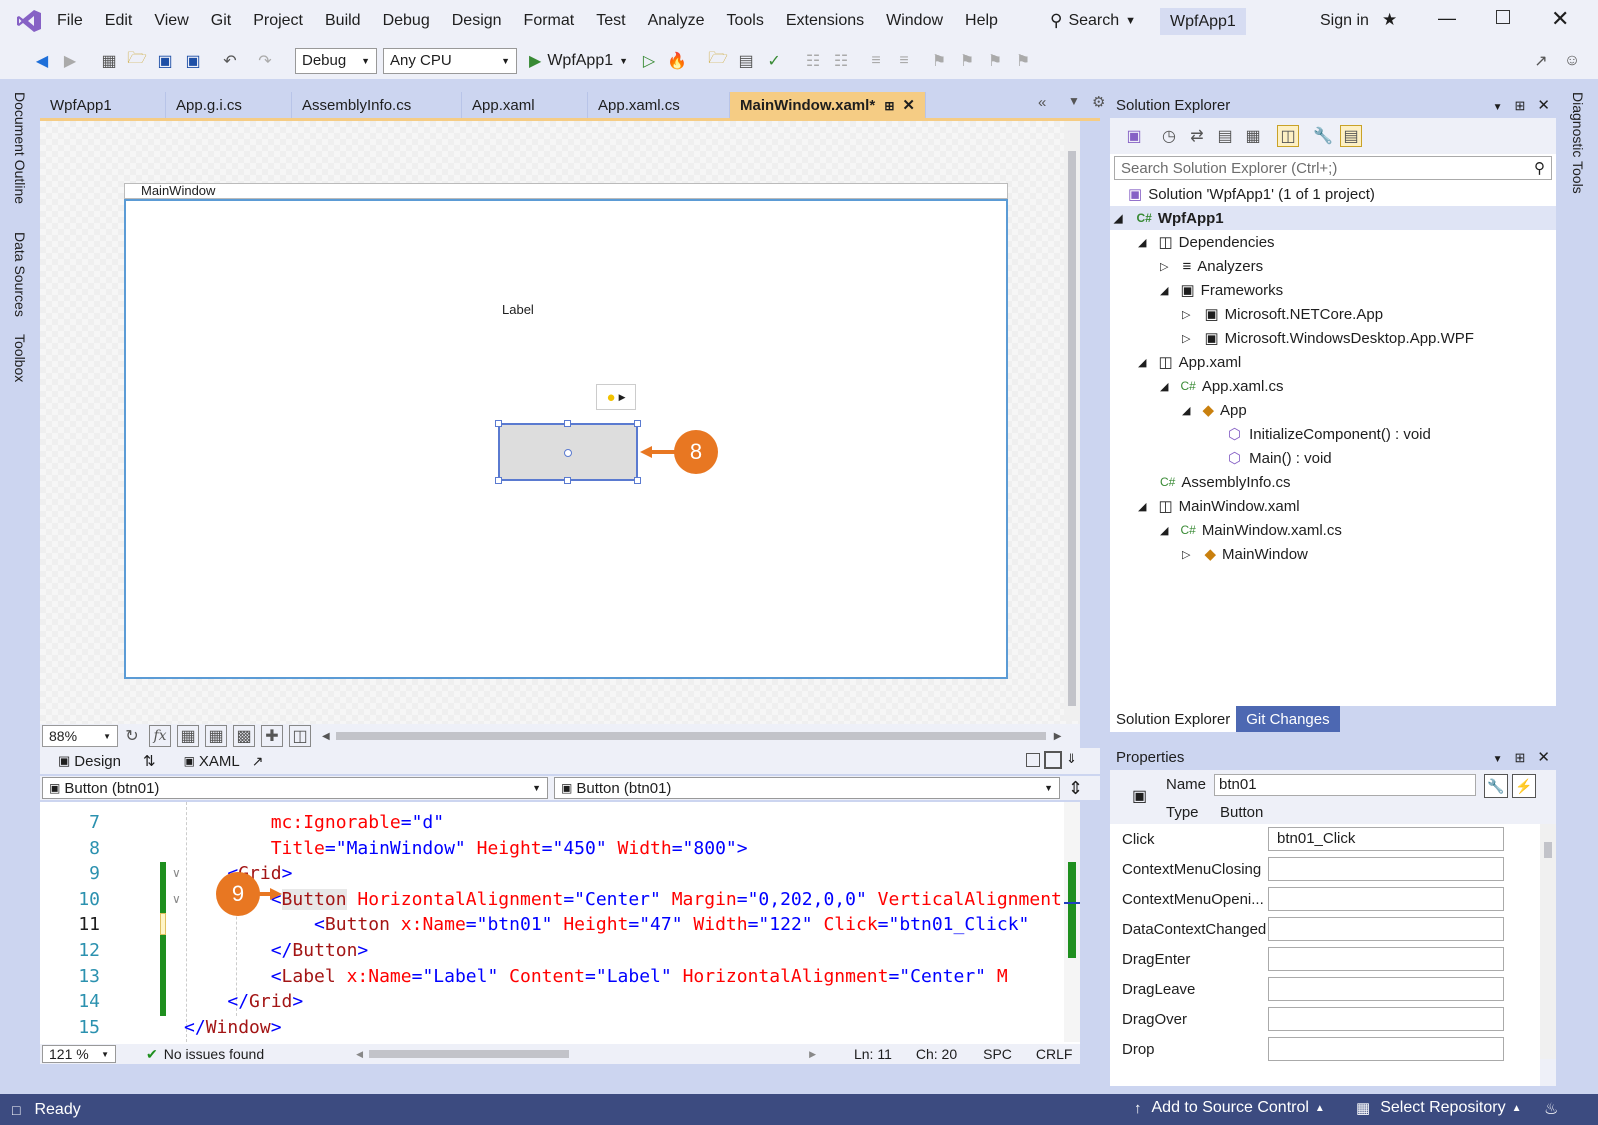  What do you see at coordinates (904, 61) in the screenshot?
I see `outdent-icon: ≡` at bounding box center [904, 61].